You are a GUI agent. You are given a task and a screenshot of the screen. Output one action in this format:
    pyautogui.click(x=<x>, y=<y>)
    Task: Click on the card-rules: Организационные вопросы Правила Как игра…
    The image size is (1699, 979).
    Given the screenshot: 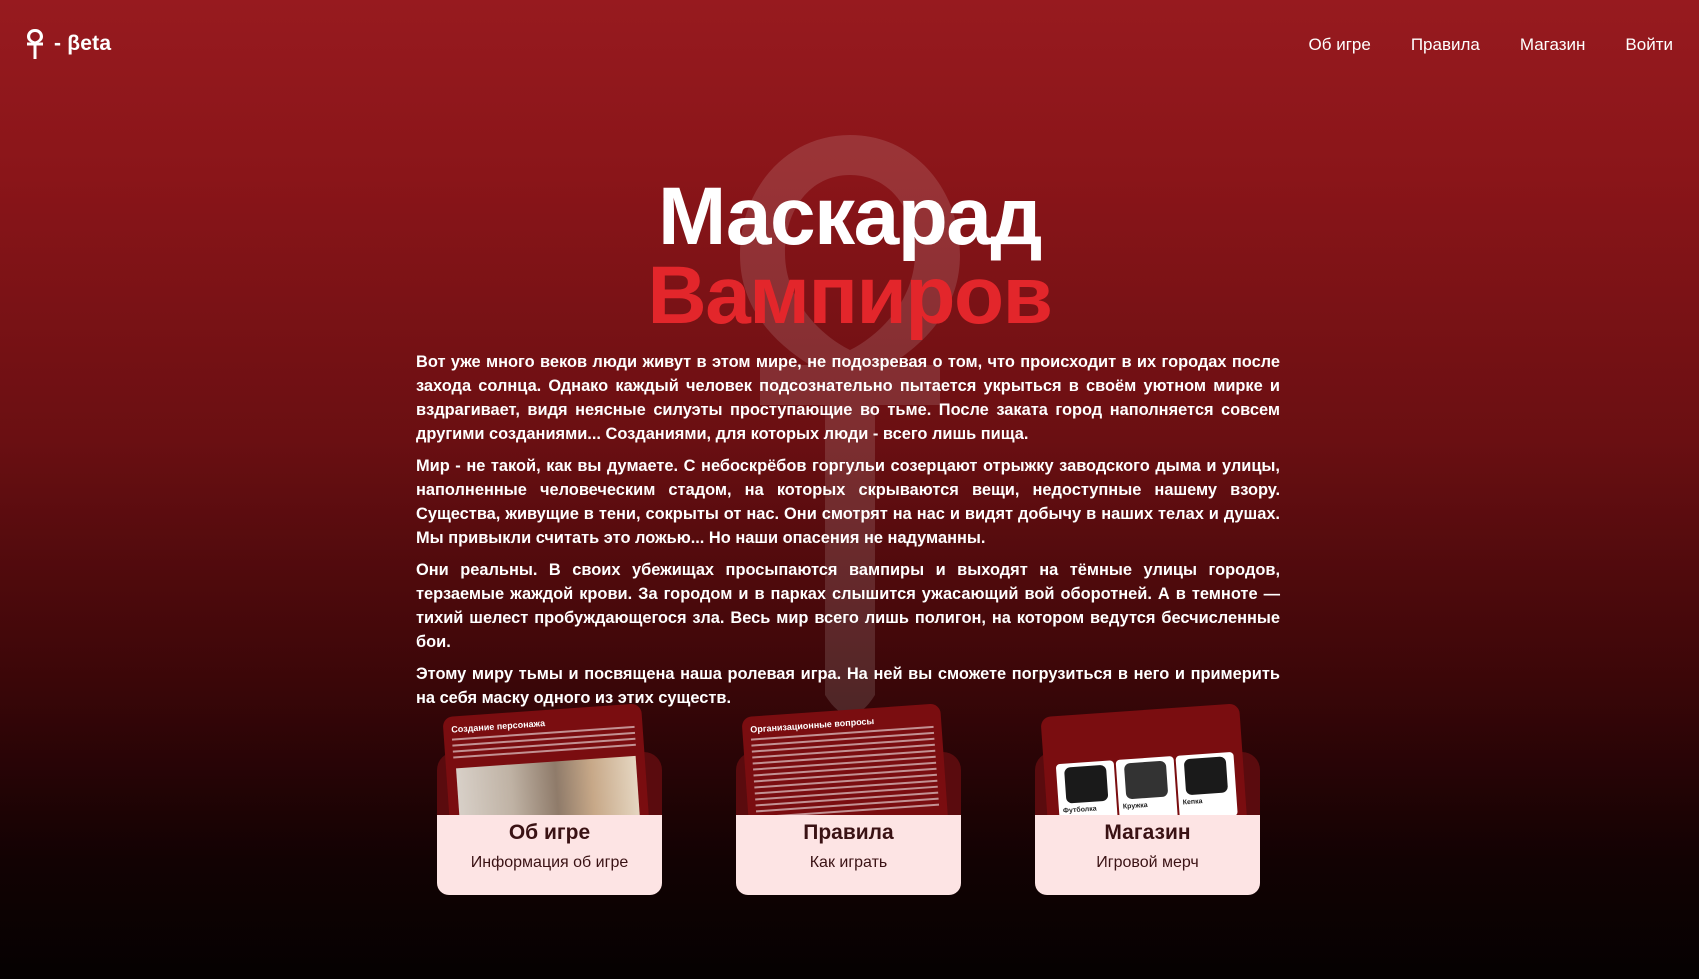 What is the action you would take?
    pyautogui.click(x=848, y=799)
    